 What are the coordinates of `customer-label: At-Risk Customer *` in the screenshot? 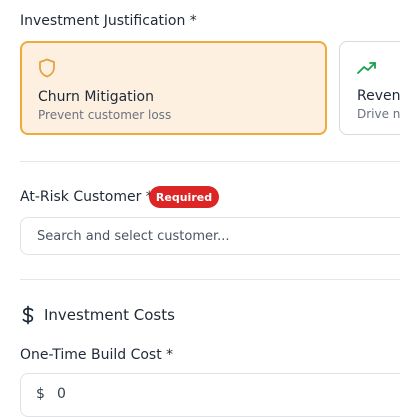 It's located at (86, 197).